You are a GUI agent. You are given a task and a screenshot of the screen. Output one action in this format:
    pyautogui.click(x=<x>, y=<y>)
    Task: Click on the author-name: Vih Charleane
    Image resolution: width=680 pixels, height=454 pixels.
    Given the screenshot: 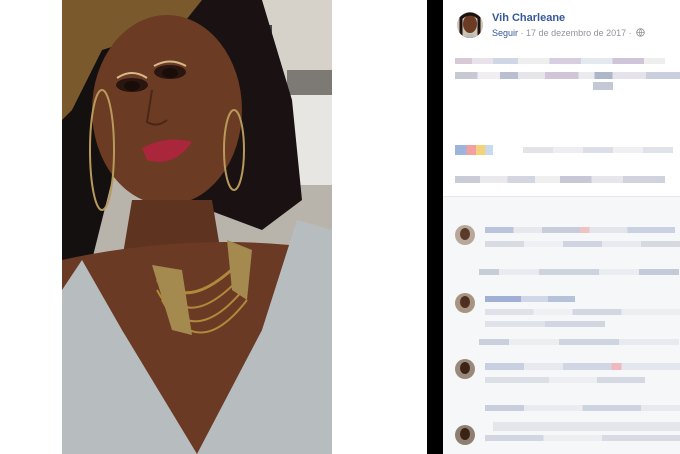 What is the action you would take?
    pyautogui.click(x=528, y=18)
    